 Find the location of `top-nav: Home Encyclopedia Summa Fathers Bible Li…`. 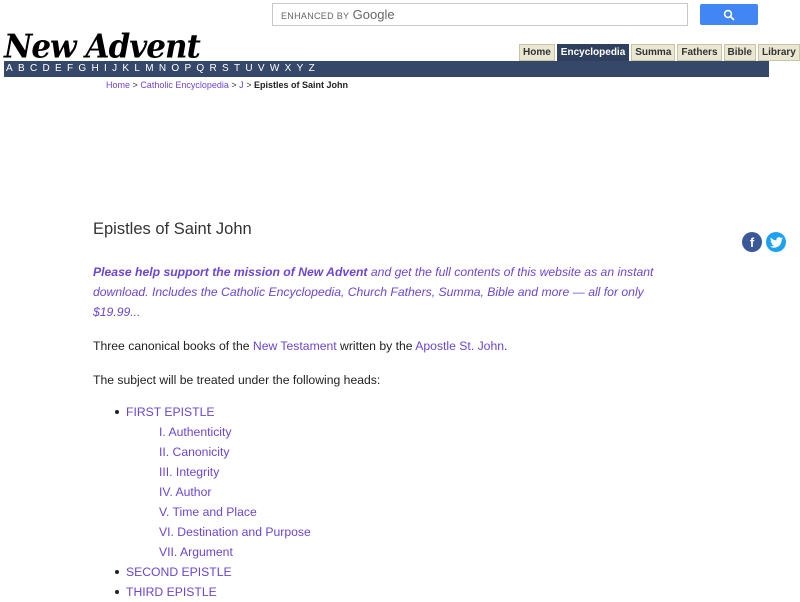

top-nav: Home Encyclopedia Summa Fathers Bible Li… is located at coordinates (659, 52).